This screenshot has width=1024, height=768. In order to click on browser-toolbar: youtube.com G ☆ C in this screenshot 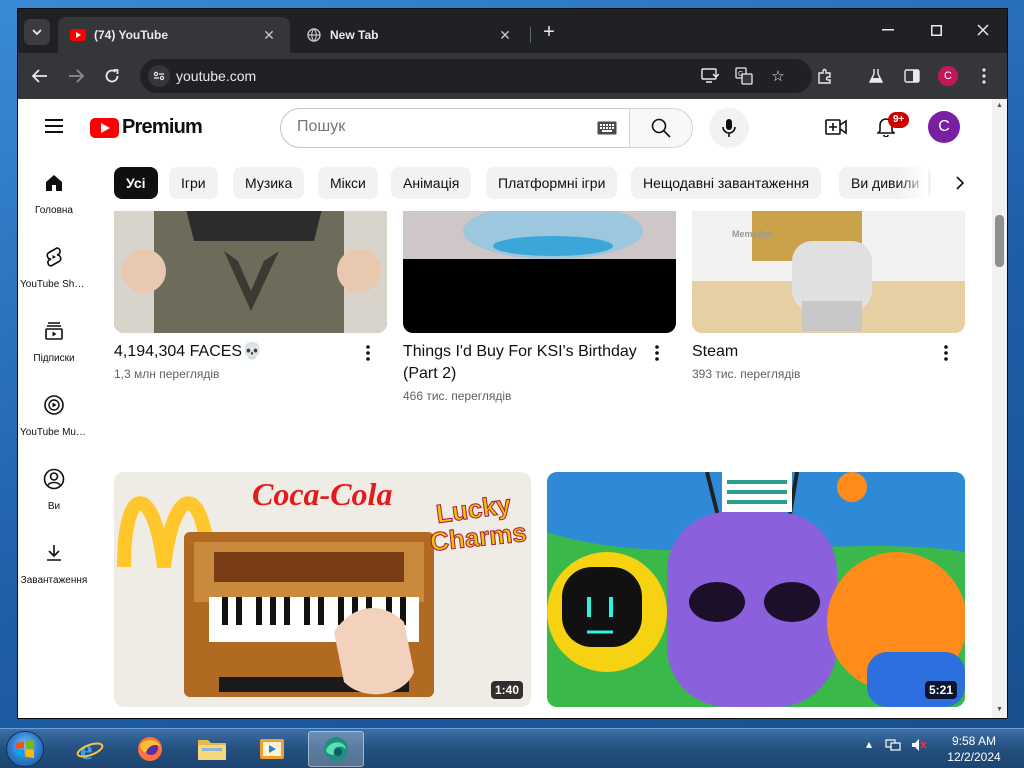, I will do `click(512, 76)`.